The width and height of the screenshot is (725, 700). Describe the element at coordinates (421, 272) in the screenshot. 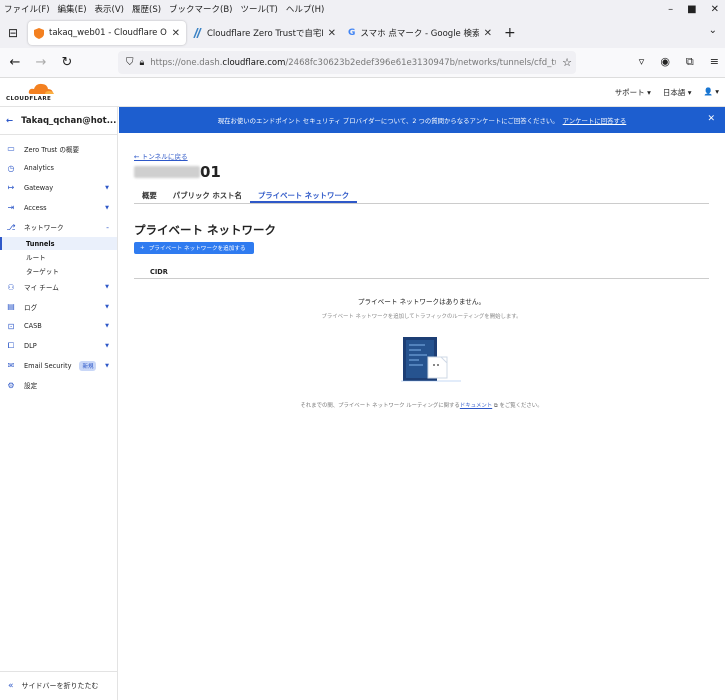

I see `table-header: CIDR` at that location.